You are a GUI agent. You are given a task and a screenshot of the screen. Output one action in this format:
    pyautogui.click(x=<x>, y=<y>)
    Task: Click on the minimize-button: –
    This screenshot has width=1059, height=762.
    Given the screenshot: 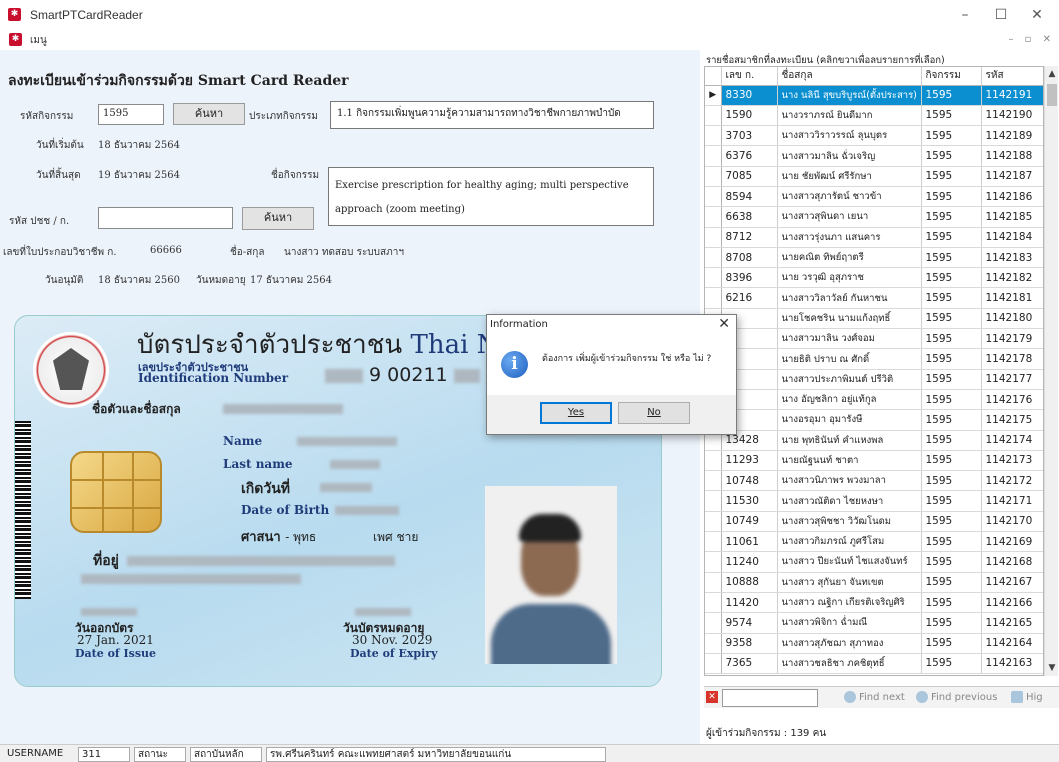 What is the action you would take?
    pyautogui.click(x=965, y=15)
    